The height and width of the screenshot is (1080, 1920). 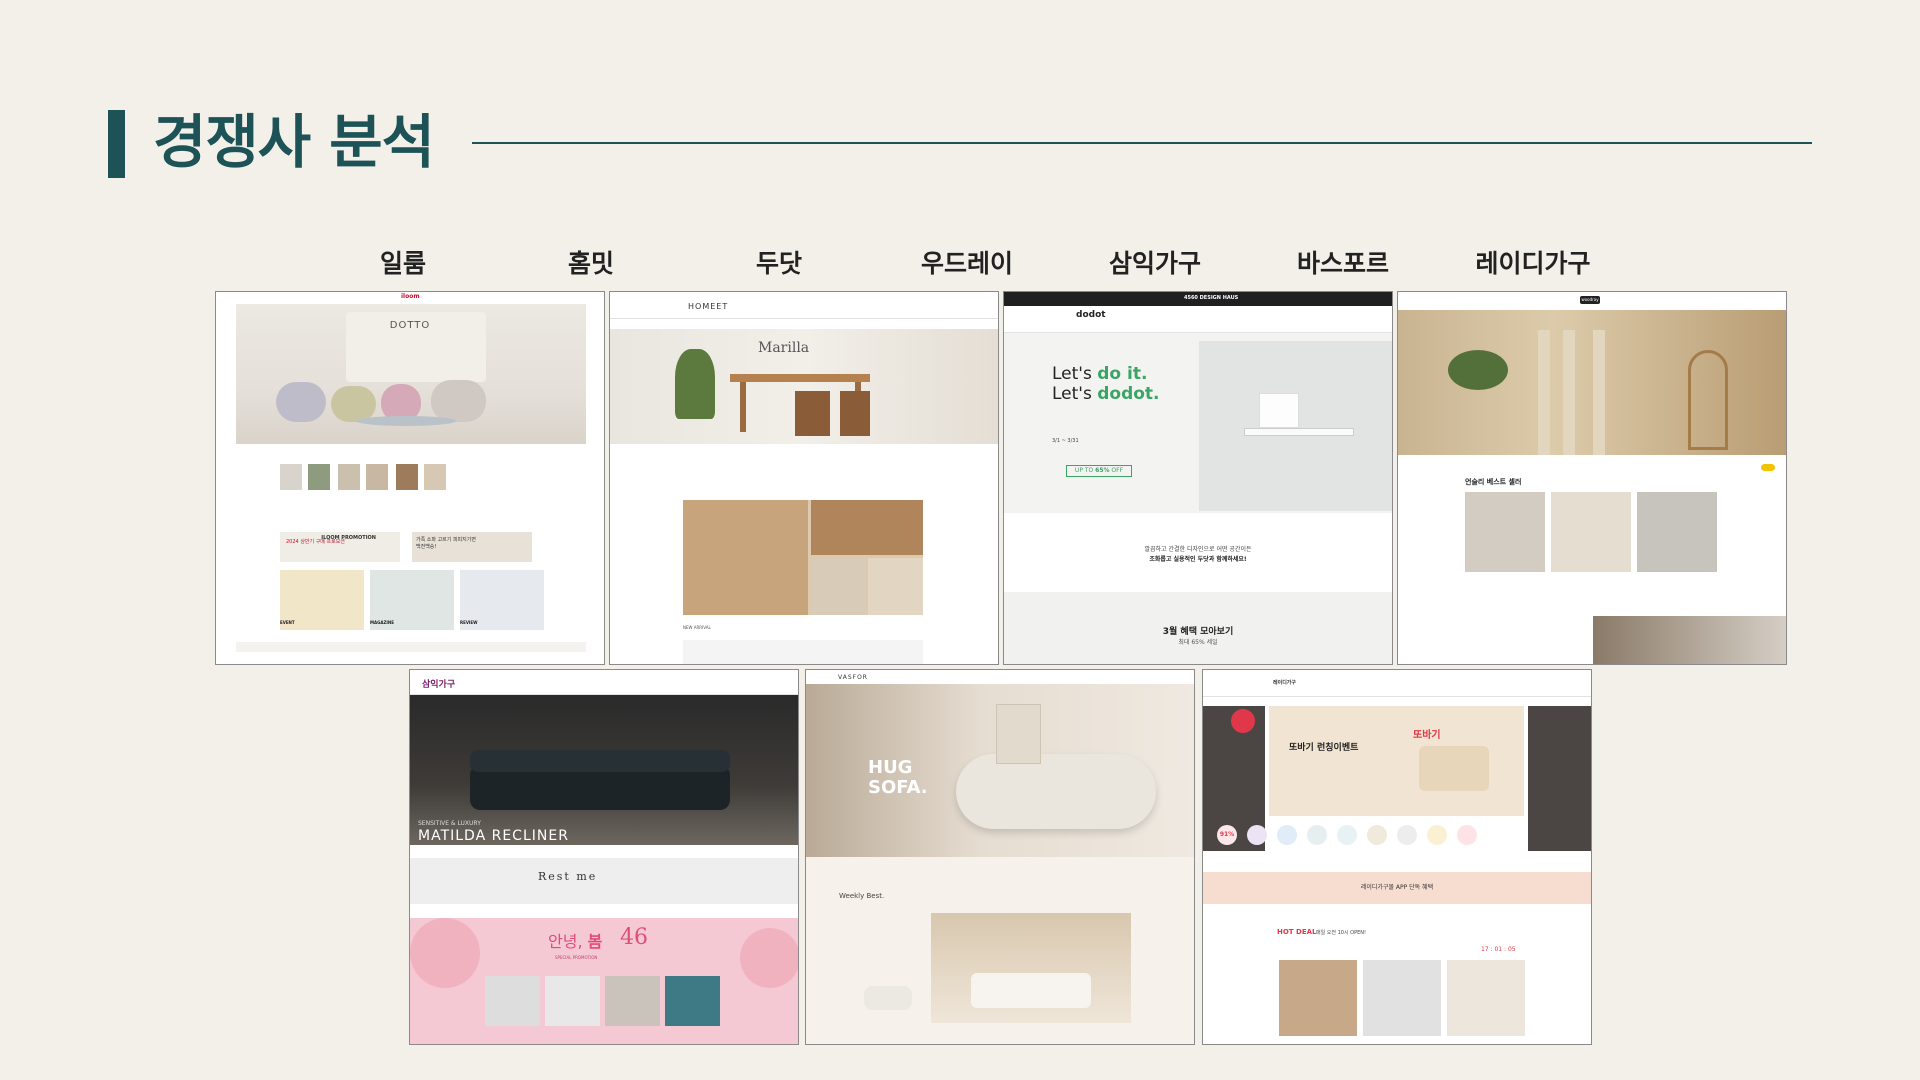 What do you see at coordinates (708, 306) in the screenshot?
I see `homeet-logo: HOMEET` at bounding box center [708, 306].